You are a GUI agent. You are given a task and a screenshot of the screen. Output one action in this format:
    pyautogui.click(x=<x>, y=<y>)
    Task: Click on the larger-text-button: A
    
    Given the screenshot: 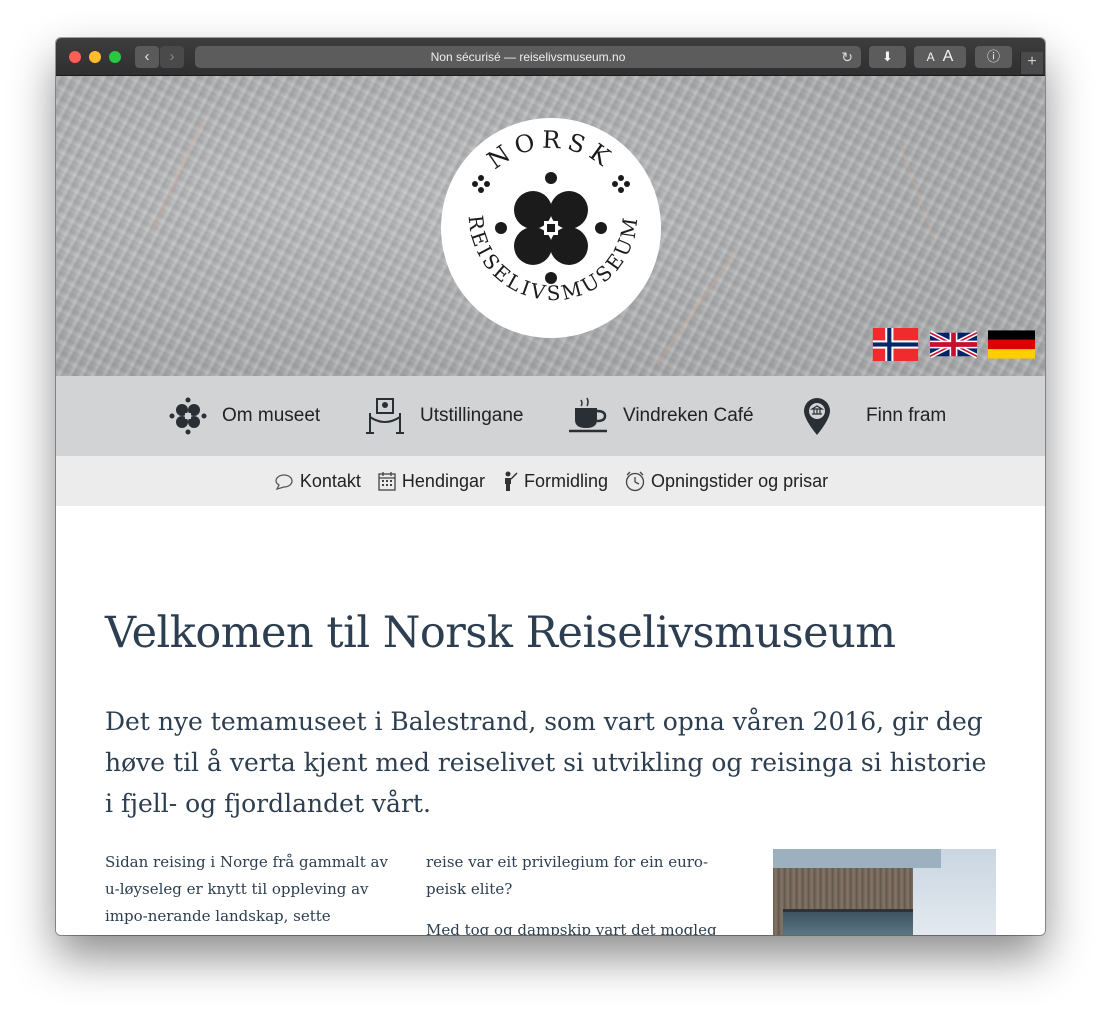 What is the action you would take?
    pyautogui.click(x=948, y=56)
    